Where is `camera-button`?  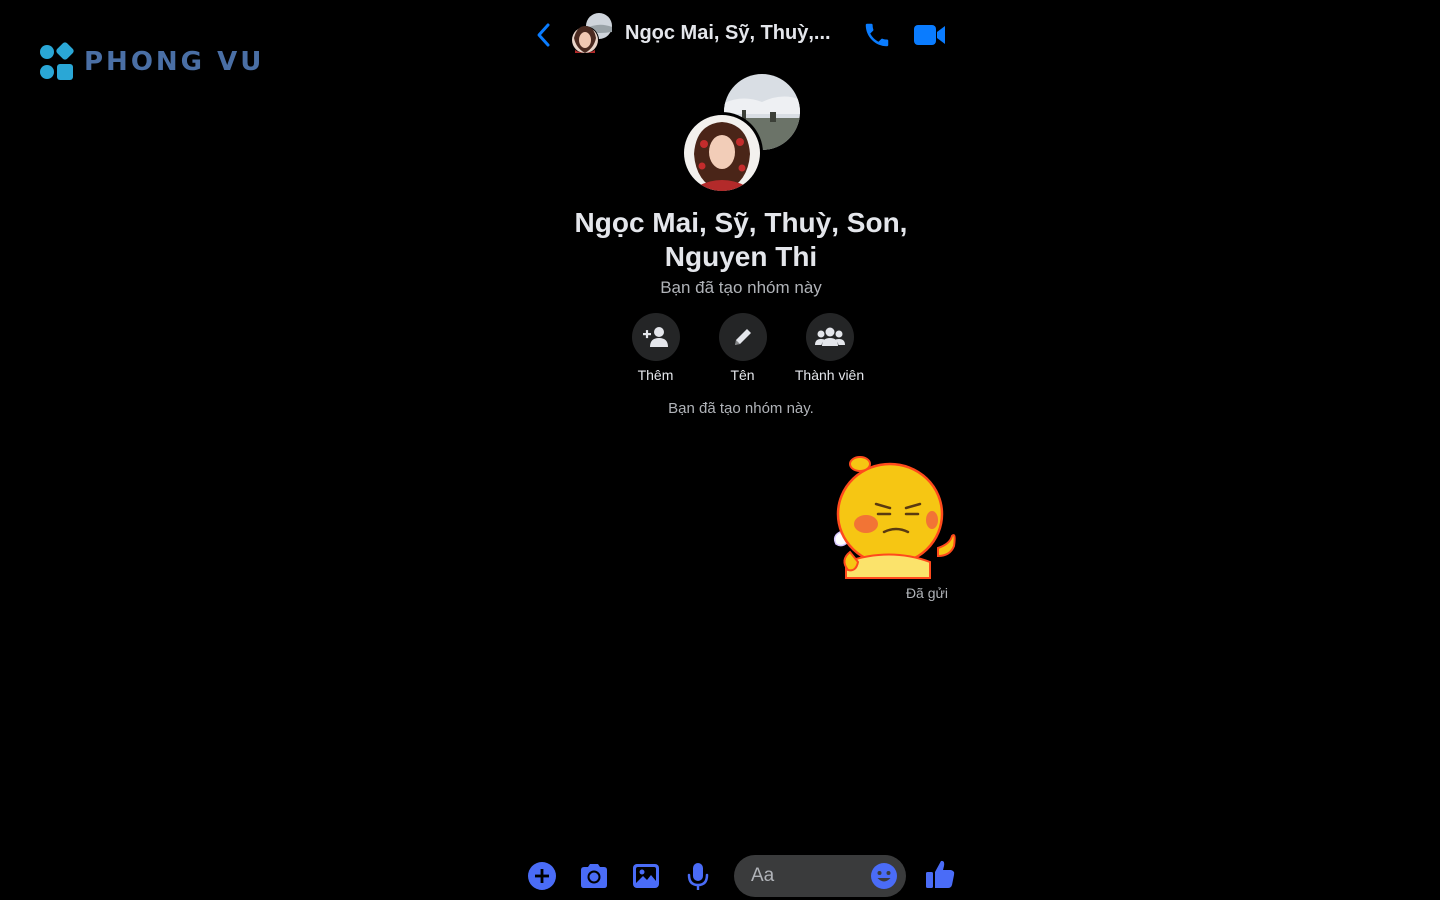
camera-button is located at coordinates (594, 876).